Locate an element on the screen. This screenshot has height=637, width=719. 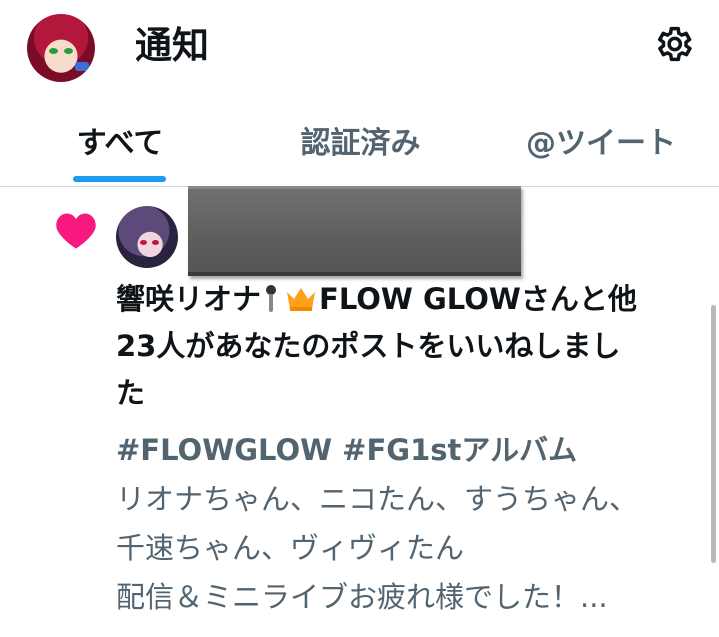
scrollbar is located at coordinates (713, 434).